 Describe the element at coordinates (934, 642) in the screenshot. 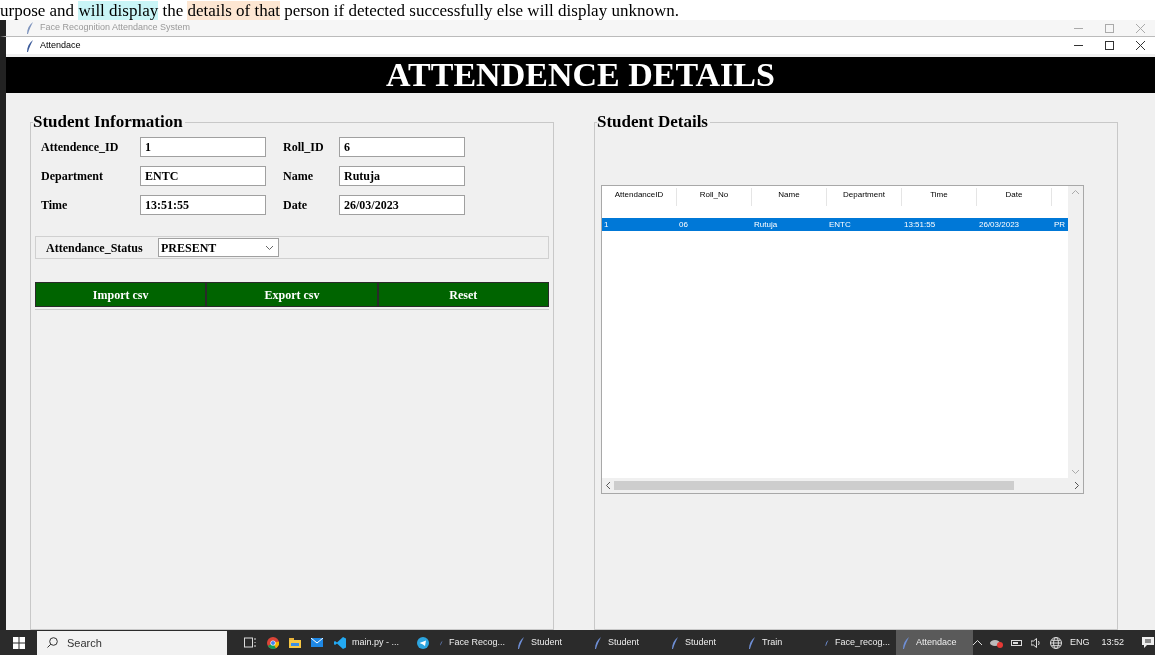

I see `taskbar-button: Attendace` at that location.